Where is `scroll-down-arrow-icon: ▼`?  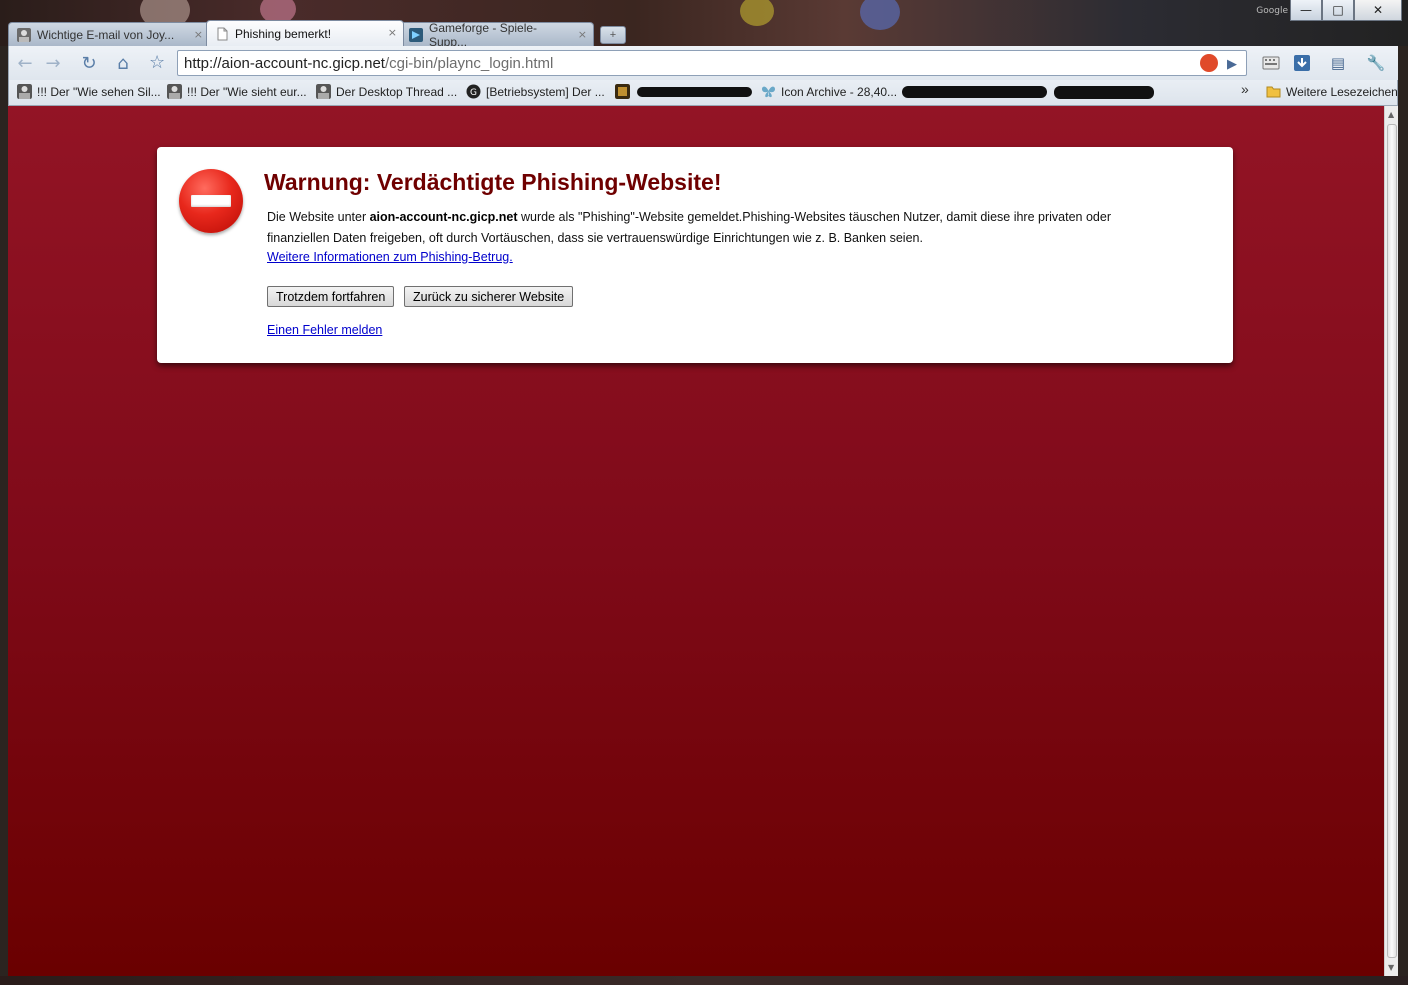
scroll-down-arrow-icon: ▼ is located at coordinates (1391, 967).